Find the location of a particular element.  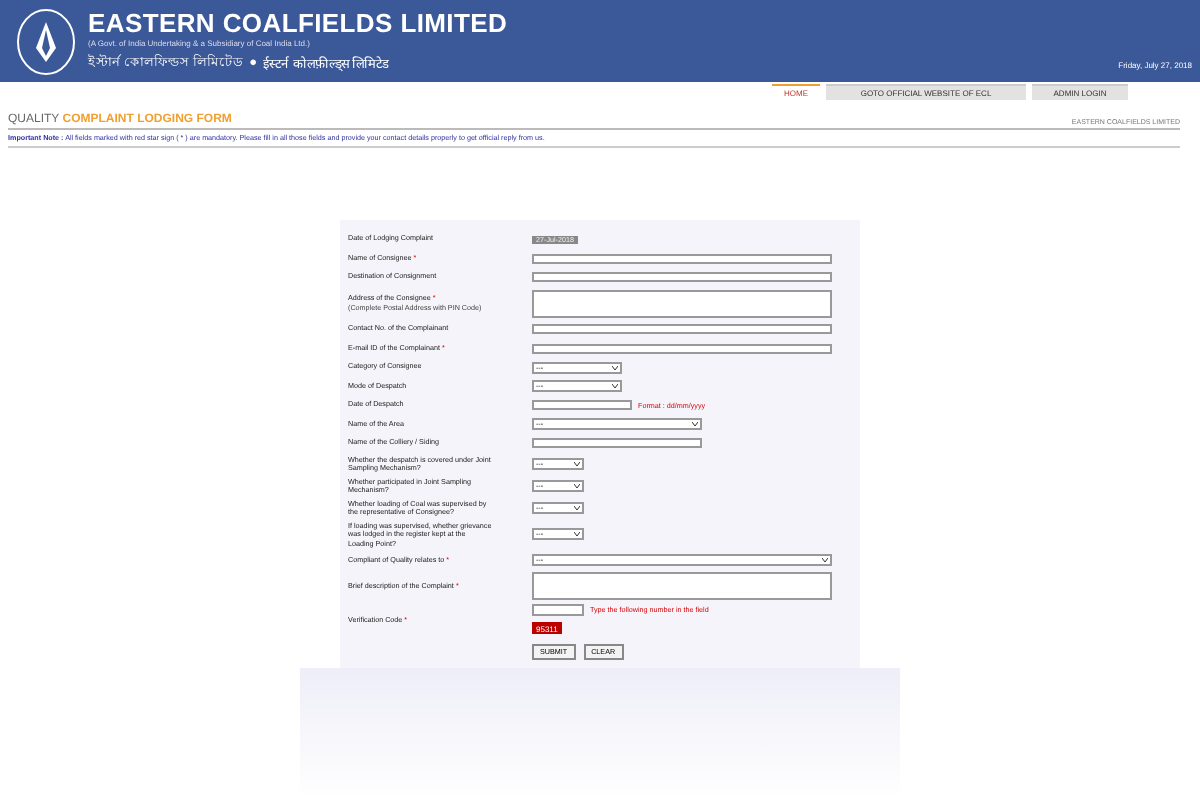

date-field is located at coordinates (582, 405).